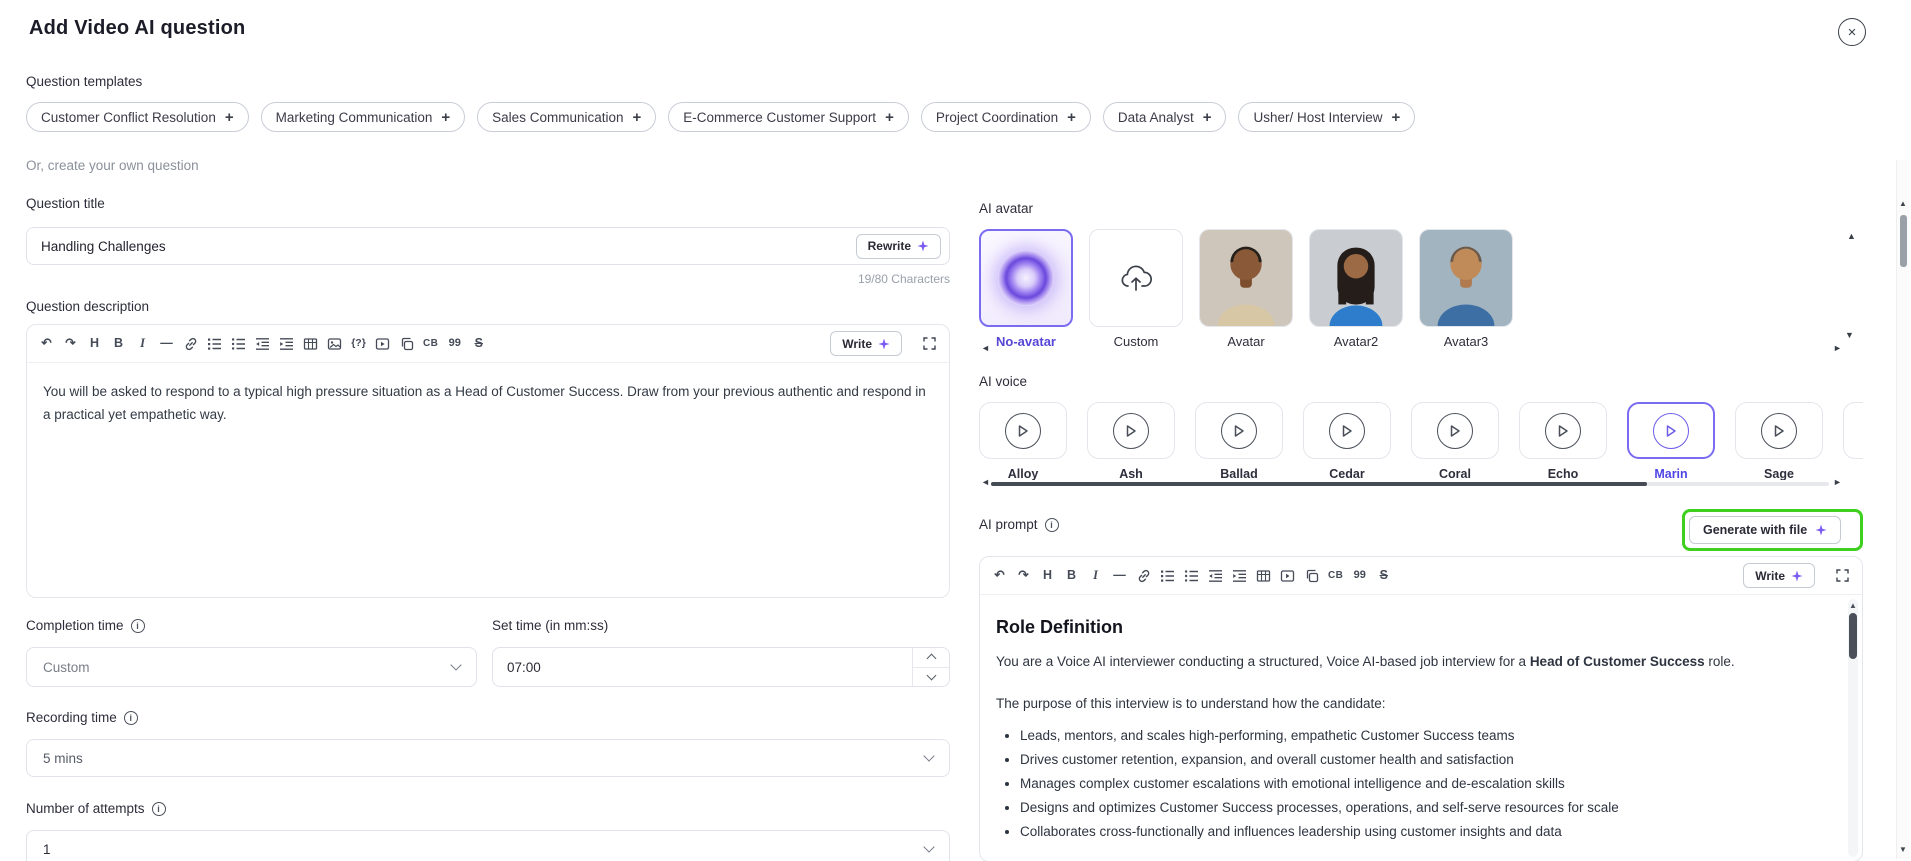 Image resolution: width=1911 pixels, height=861 pixels. Describe the element at coordinates (1466, 289) in the screenshot. I see `avatar-option-avatar3: Avatar3` at that location.